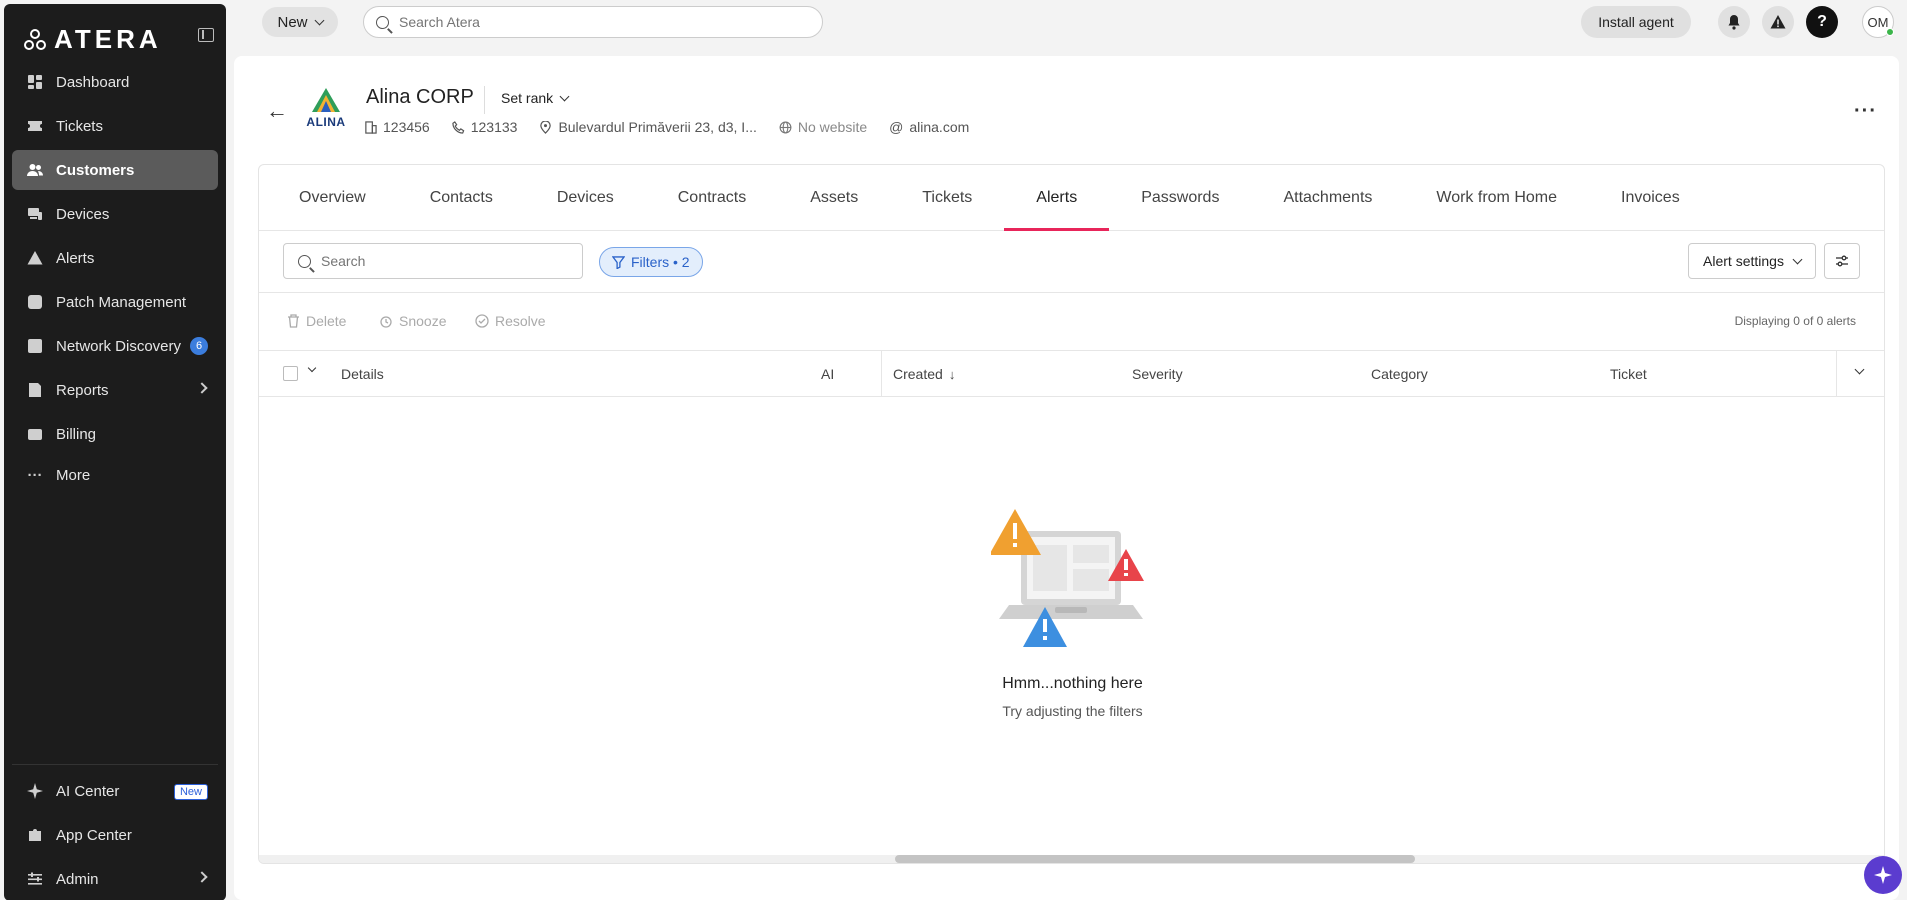 This screenshot has width=1907, height=900. I want to click on select-all-checkbox, so click(290, 373).